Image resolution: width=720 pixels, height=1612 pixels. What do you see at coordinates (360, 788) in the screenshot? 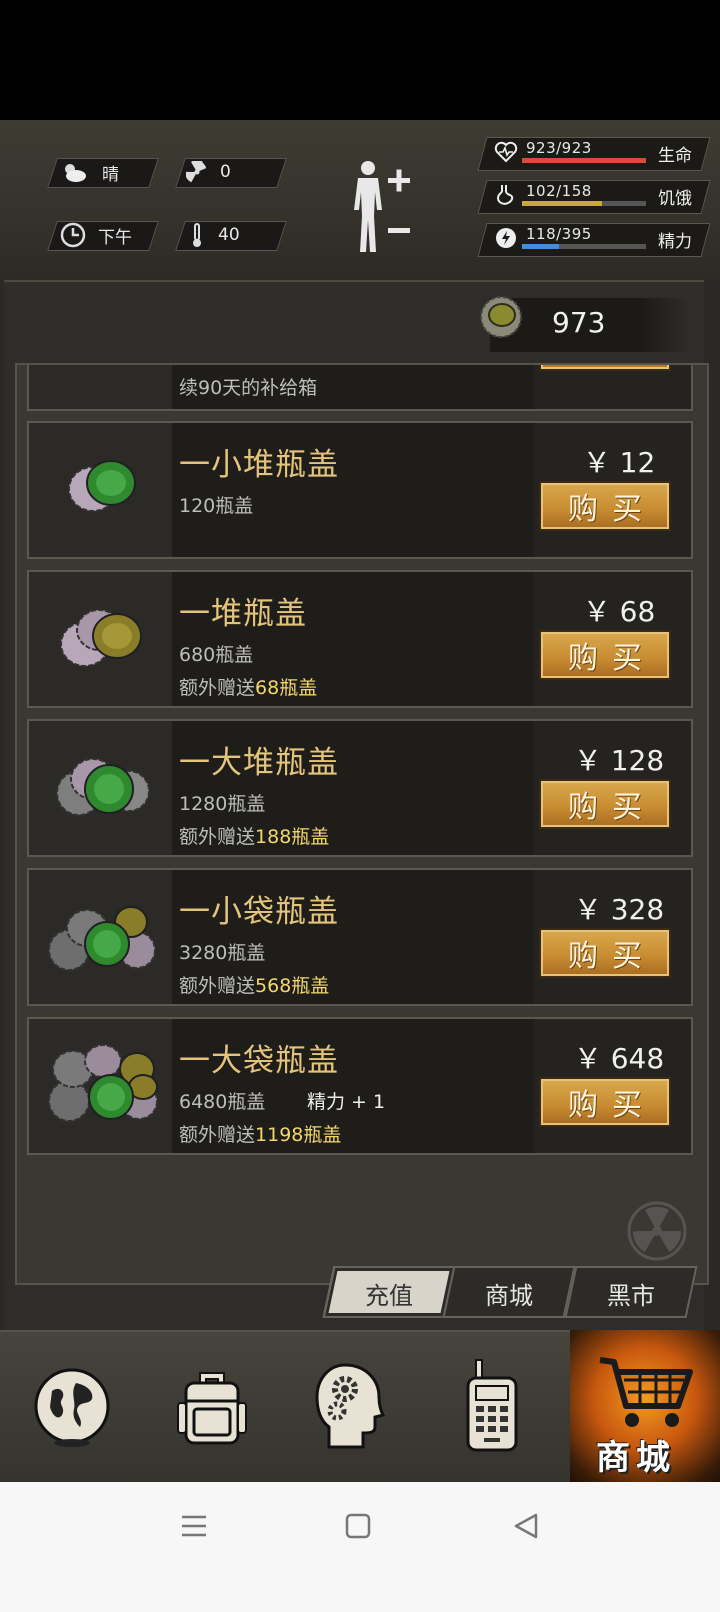
I see `list-item: 一大堆瓶盖 1280瓶盖 额外赠送188瓶盖 ￥ 128 购买` at bounding box center [360, 788].